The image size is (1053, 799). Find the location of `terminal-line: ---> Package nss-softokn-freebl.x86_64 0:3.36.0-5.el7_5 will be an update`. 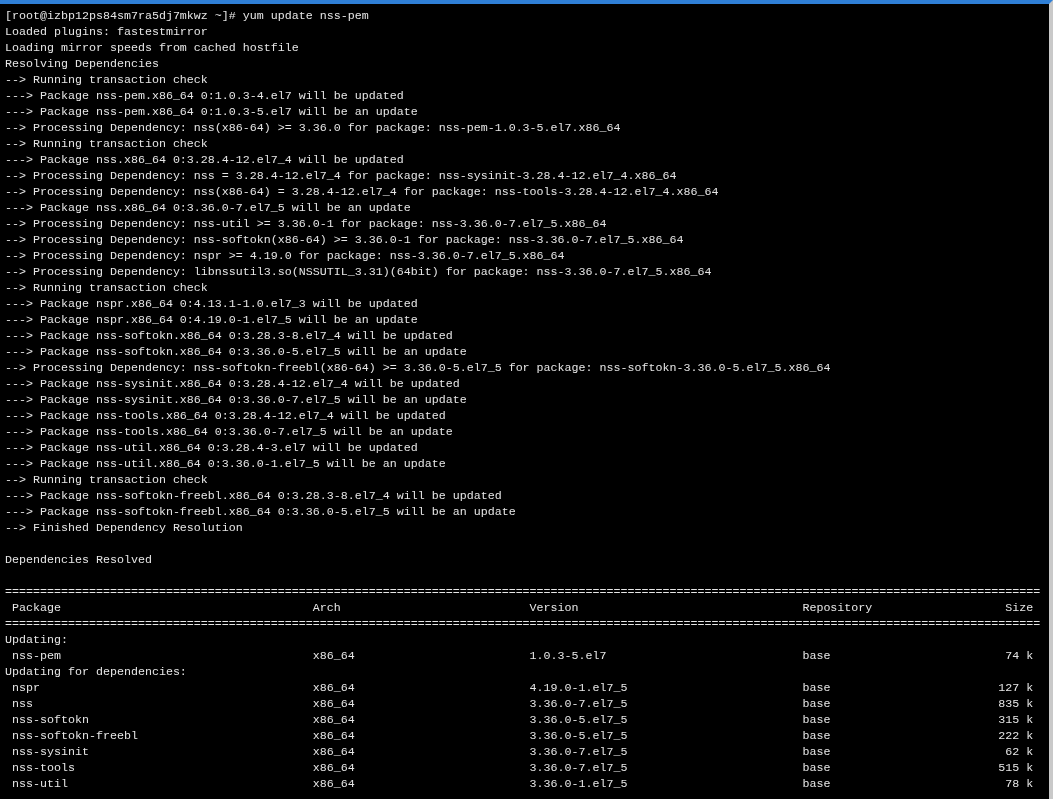

terminal-line: ---> Package nss-softokn-freebl.x86_64 0:3.36.0-5.el7_5 will be an update is located at coordinates (260, 512).